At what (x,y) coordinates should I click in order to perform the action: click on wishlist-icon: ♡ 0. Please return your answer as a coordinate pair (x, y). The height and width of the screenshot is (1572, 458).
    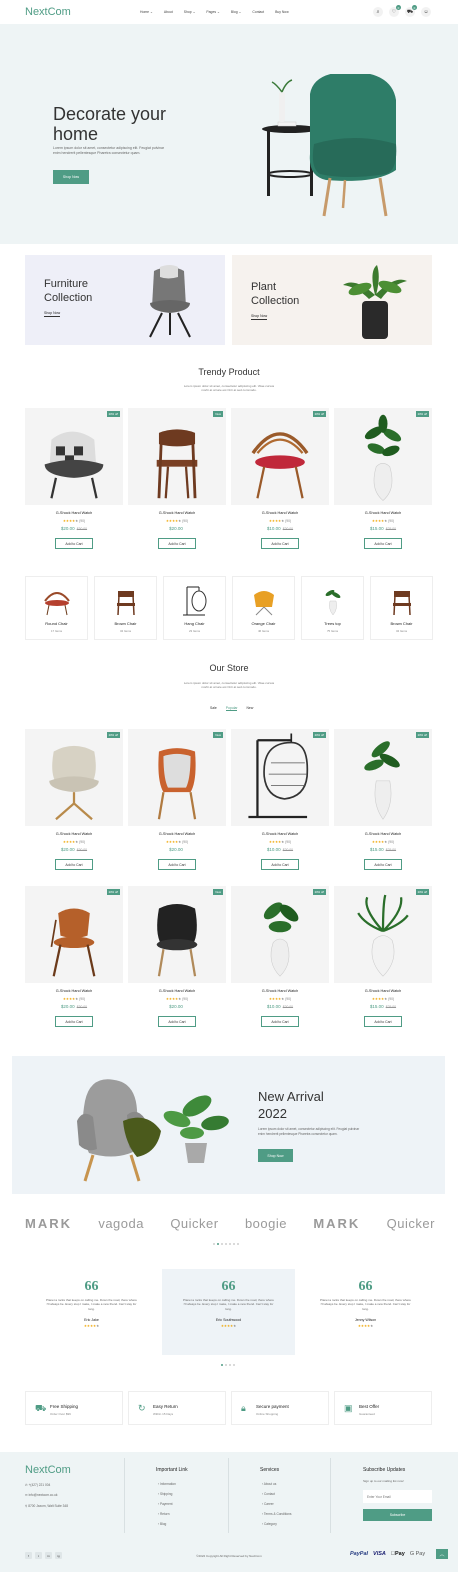
    Looking at the image, I should click on (395, 11).